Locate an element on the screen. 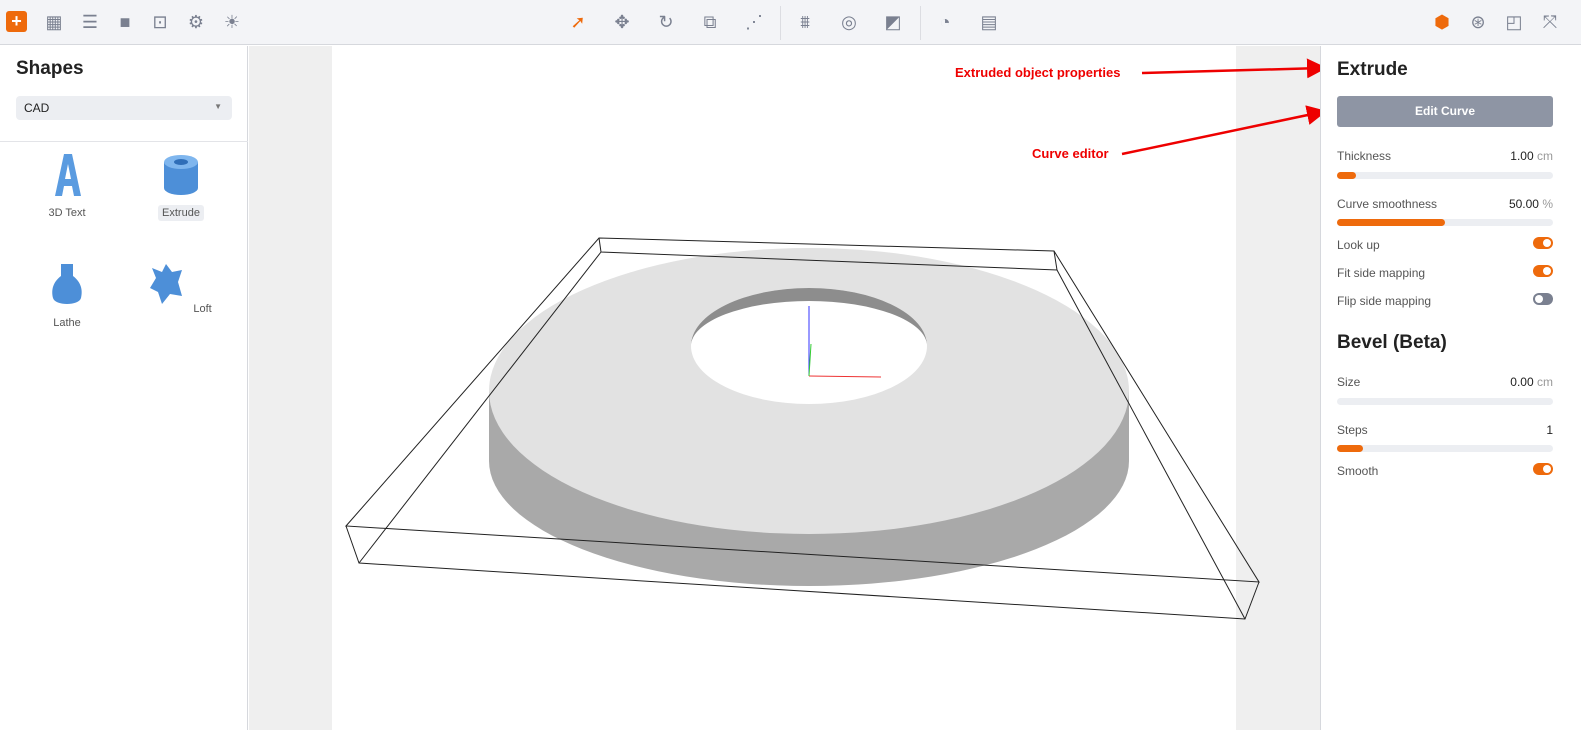 This screenshot has height=730, width=1581. look-up-row: Look up is located at coordinates (1445, 244).